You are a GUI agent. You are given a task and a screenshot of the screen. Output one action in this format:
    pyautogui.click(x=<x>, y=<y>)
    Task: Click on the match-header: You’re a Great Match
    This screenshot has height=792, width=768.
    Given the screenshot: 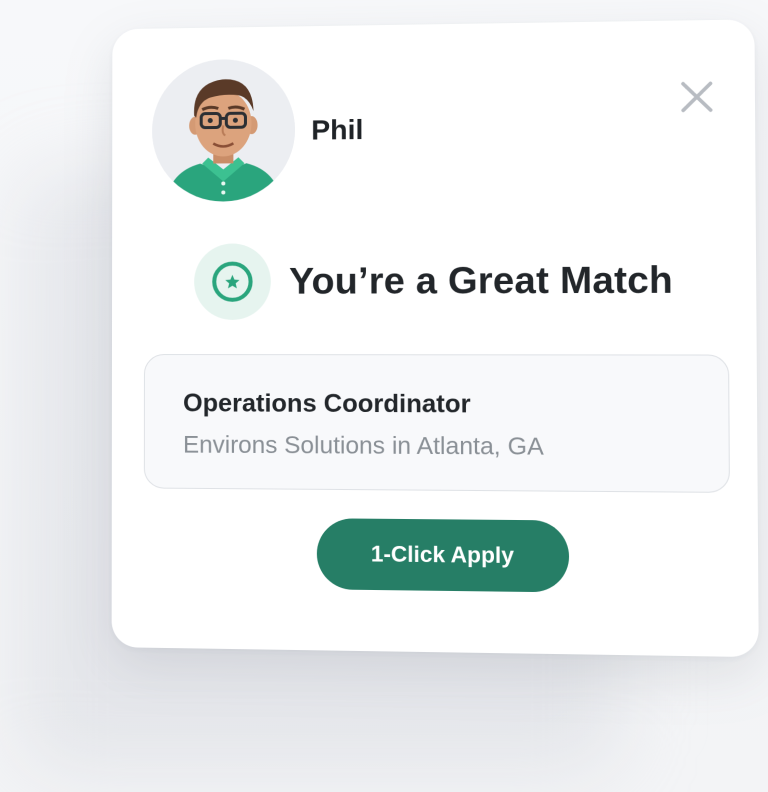 What is the action you would take?
    pyautogui.click(x=433, y=281)
    